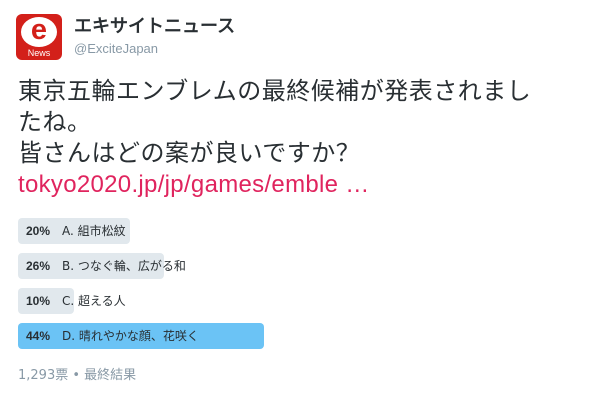 The image size is (599, 400). I want to click on poll-option-label: 20% A. 組市松紋, so click(76, 231).